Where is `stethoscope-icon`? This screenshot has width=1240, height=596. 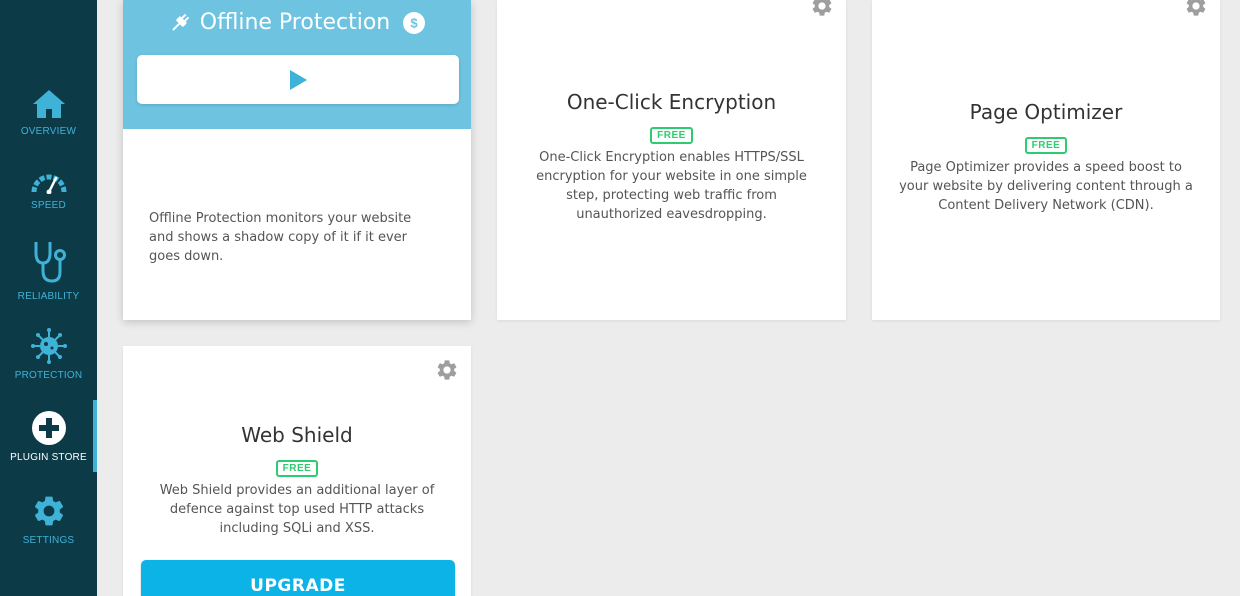 stethoscope-icon is located at coordinates (50, 262).